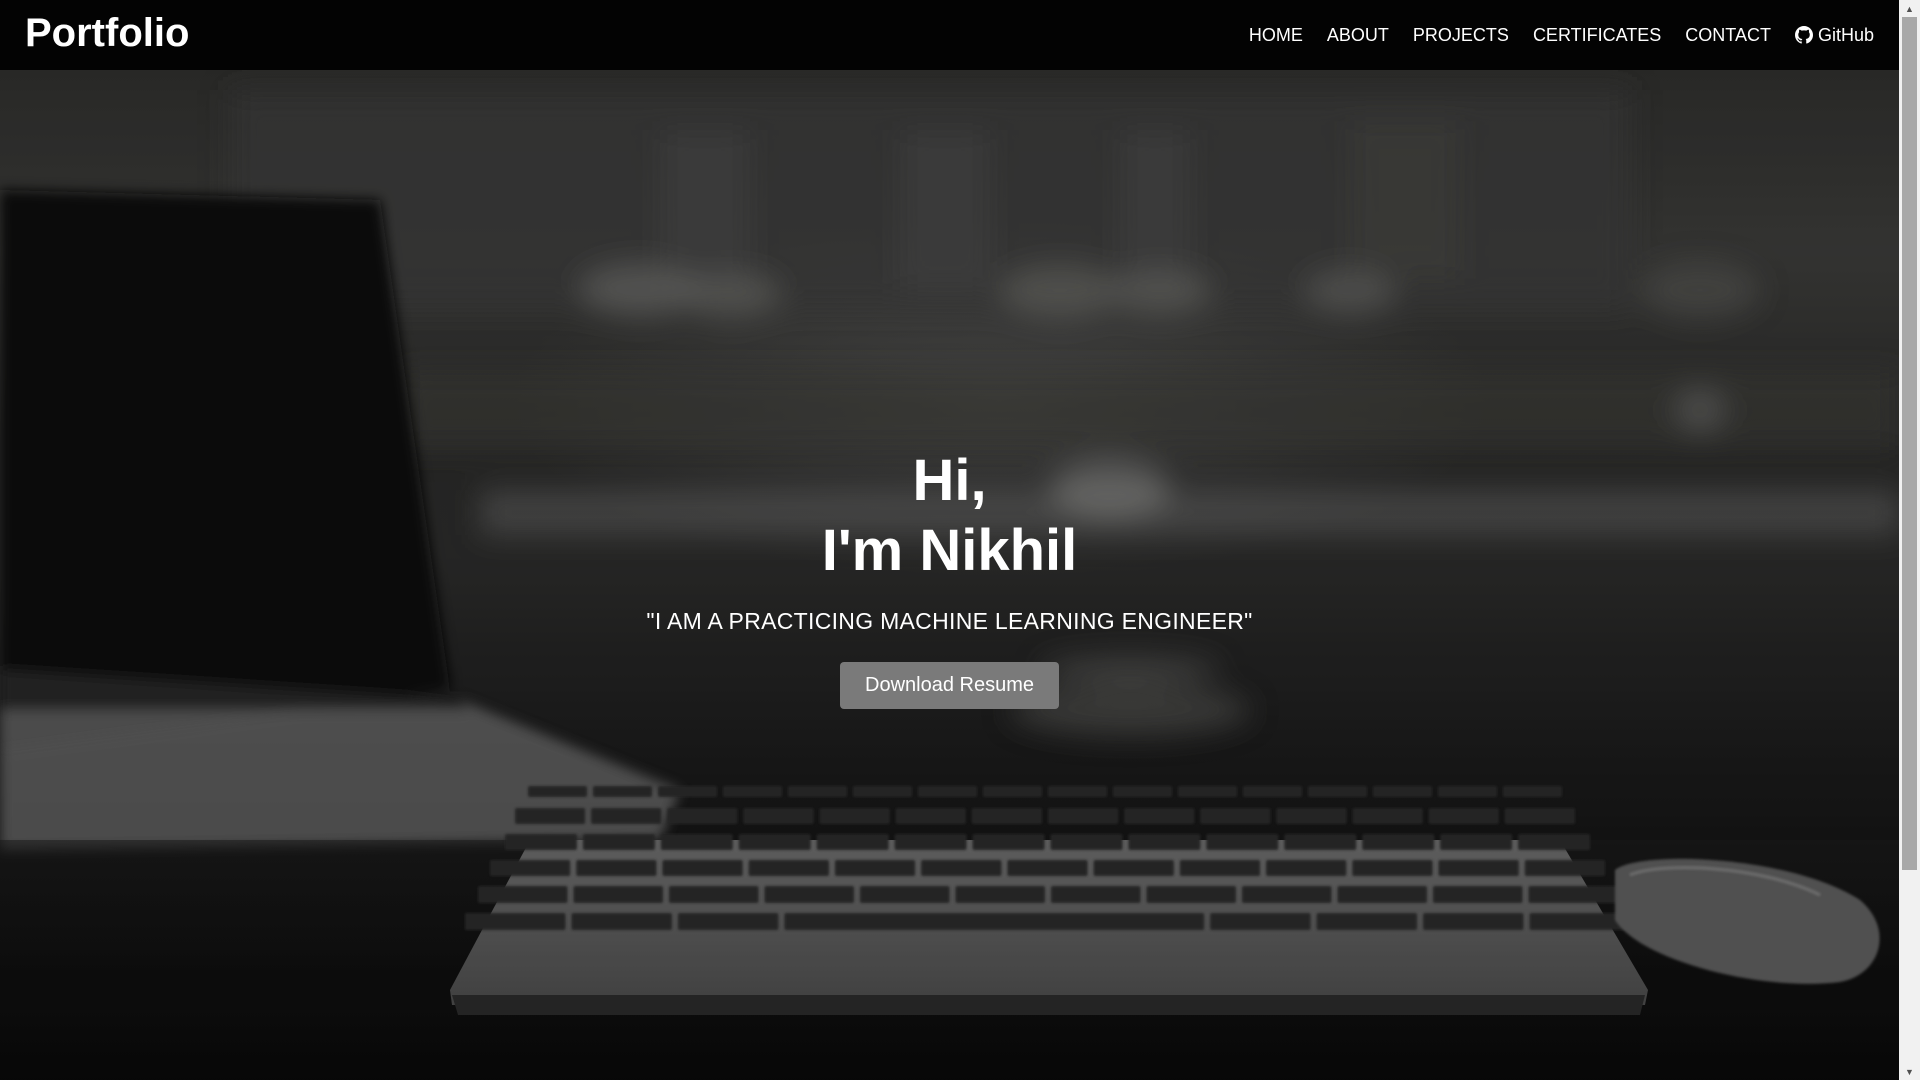 This screenshot has height=1080, width=1920. Describe the element at coordinates (1358, 35) in the screenshot. I see `nav-link-about: ABOUT` at that location.